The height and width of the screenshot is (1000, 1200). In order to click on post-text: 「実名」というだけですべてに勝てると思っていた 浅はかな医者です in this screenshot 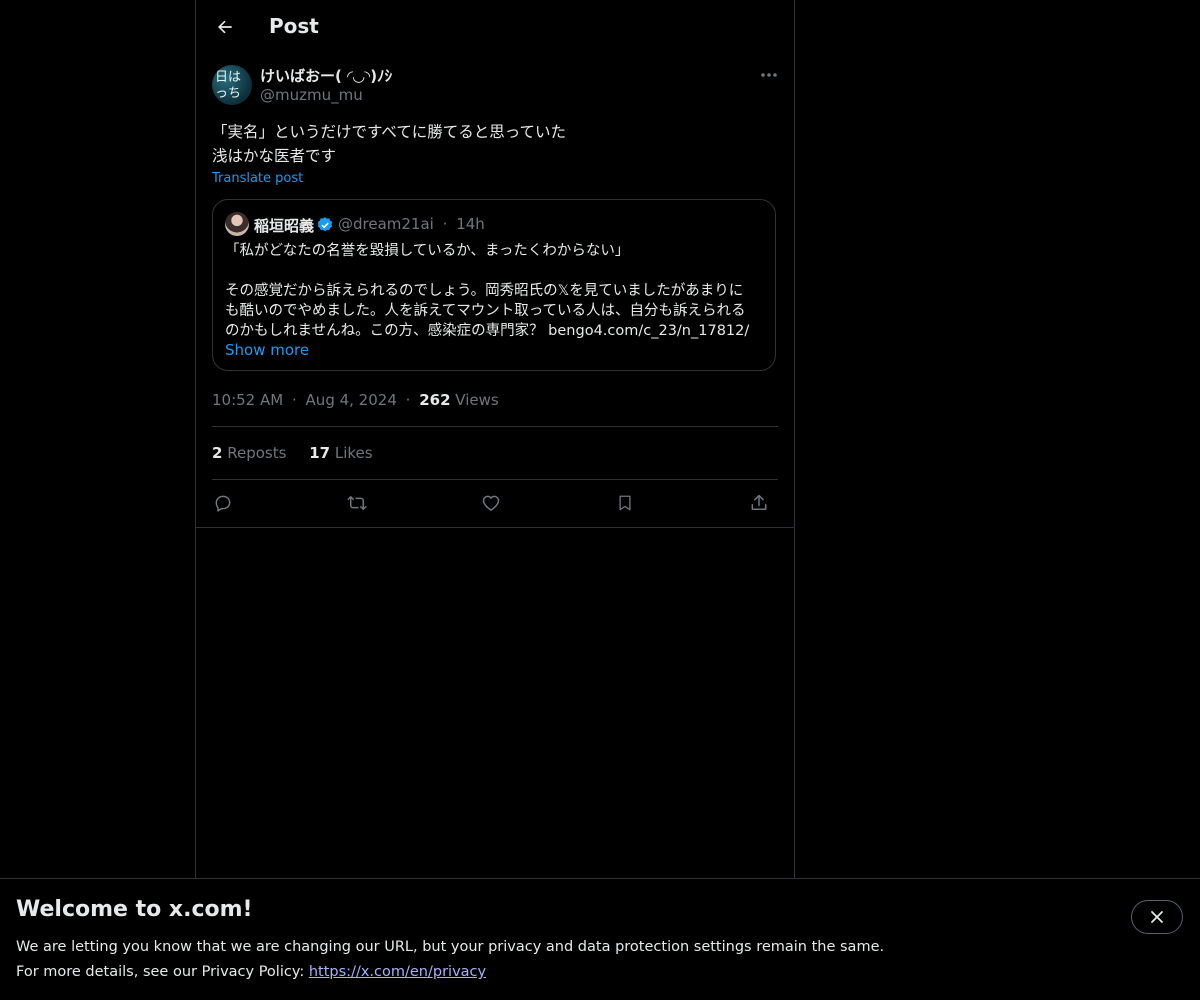, I will do `click(492, 144)`.